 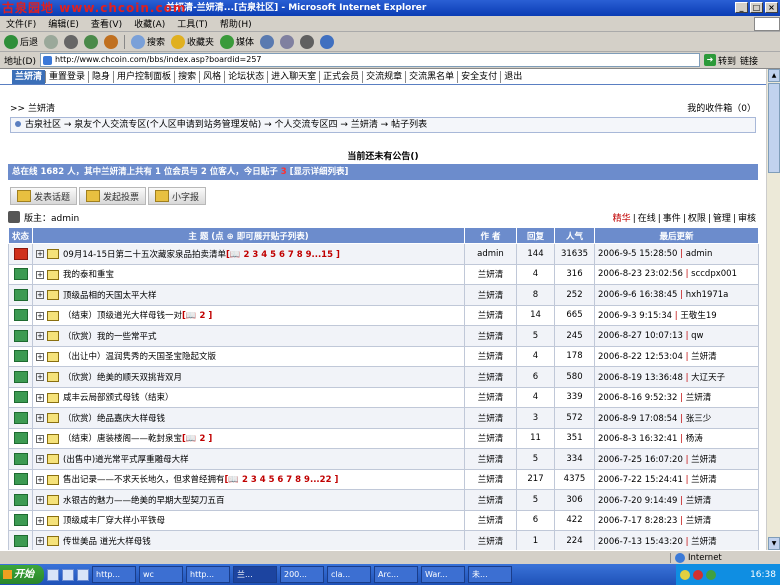 I want to click on search-button: 搜索, so click(x=148, y=41).